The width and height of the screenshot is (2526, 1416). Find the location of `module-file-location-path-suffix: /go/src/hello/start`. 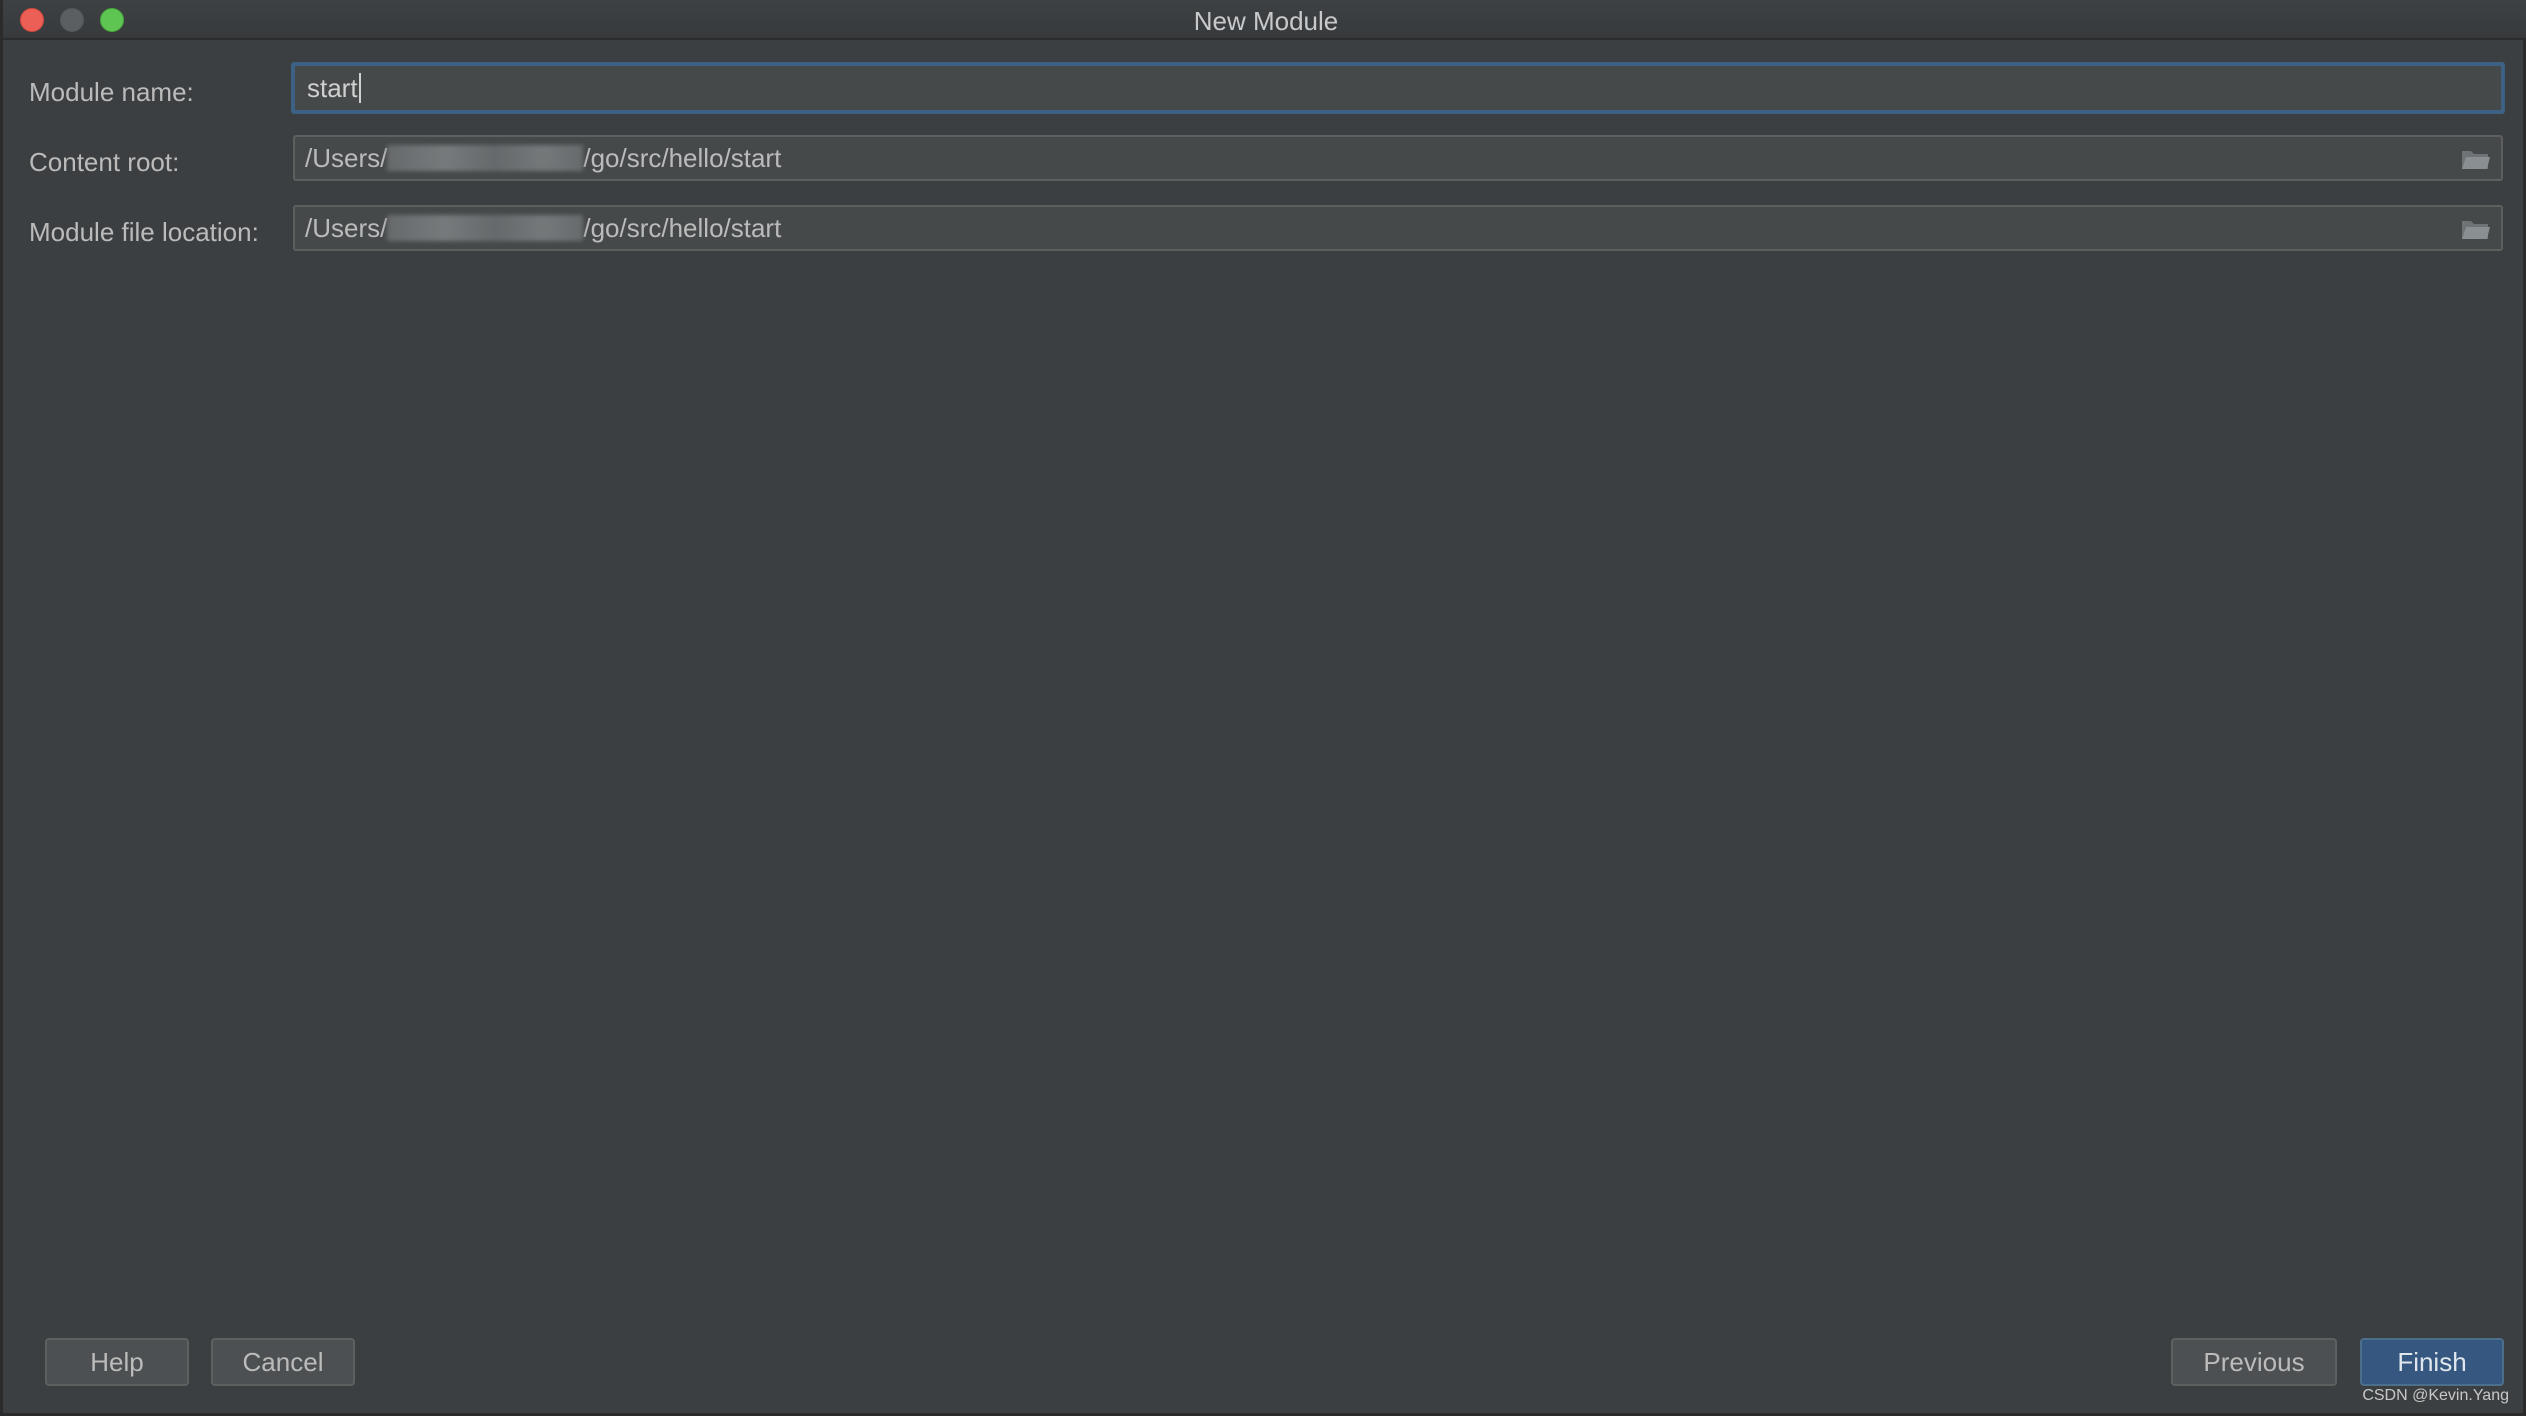

module-file-location-path-suffix: /go/src/hello/start is located at coordinates (682, 228).